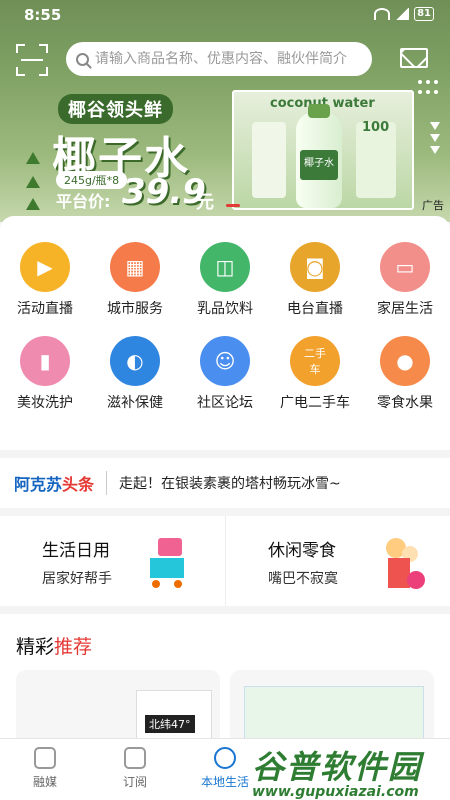 Image resolution: width=450 pixels, height=800 pixels. I want to click on tab-label: 订阅, so click(134, 782).